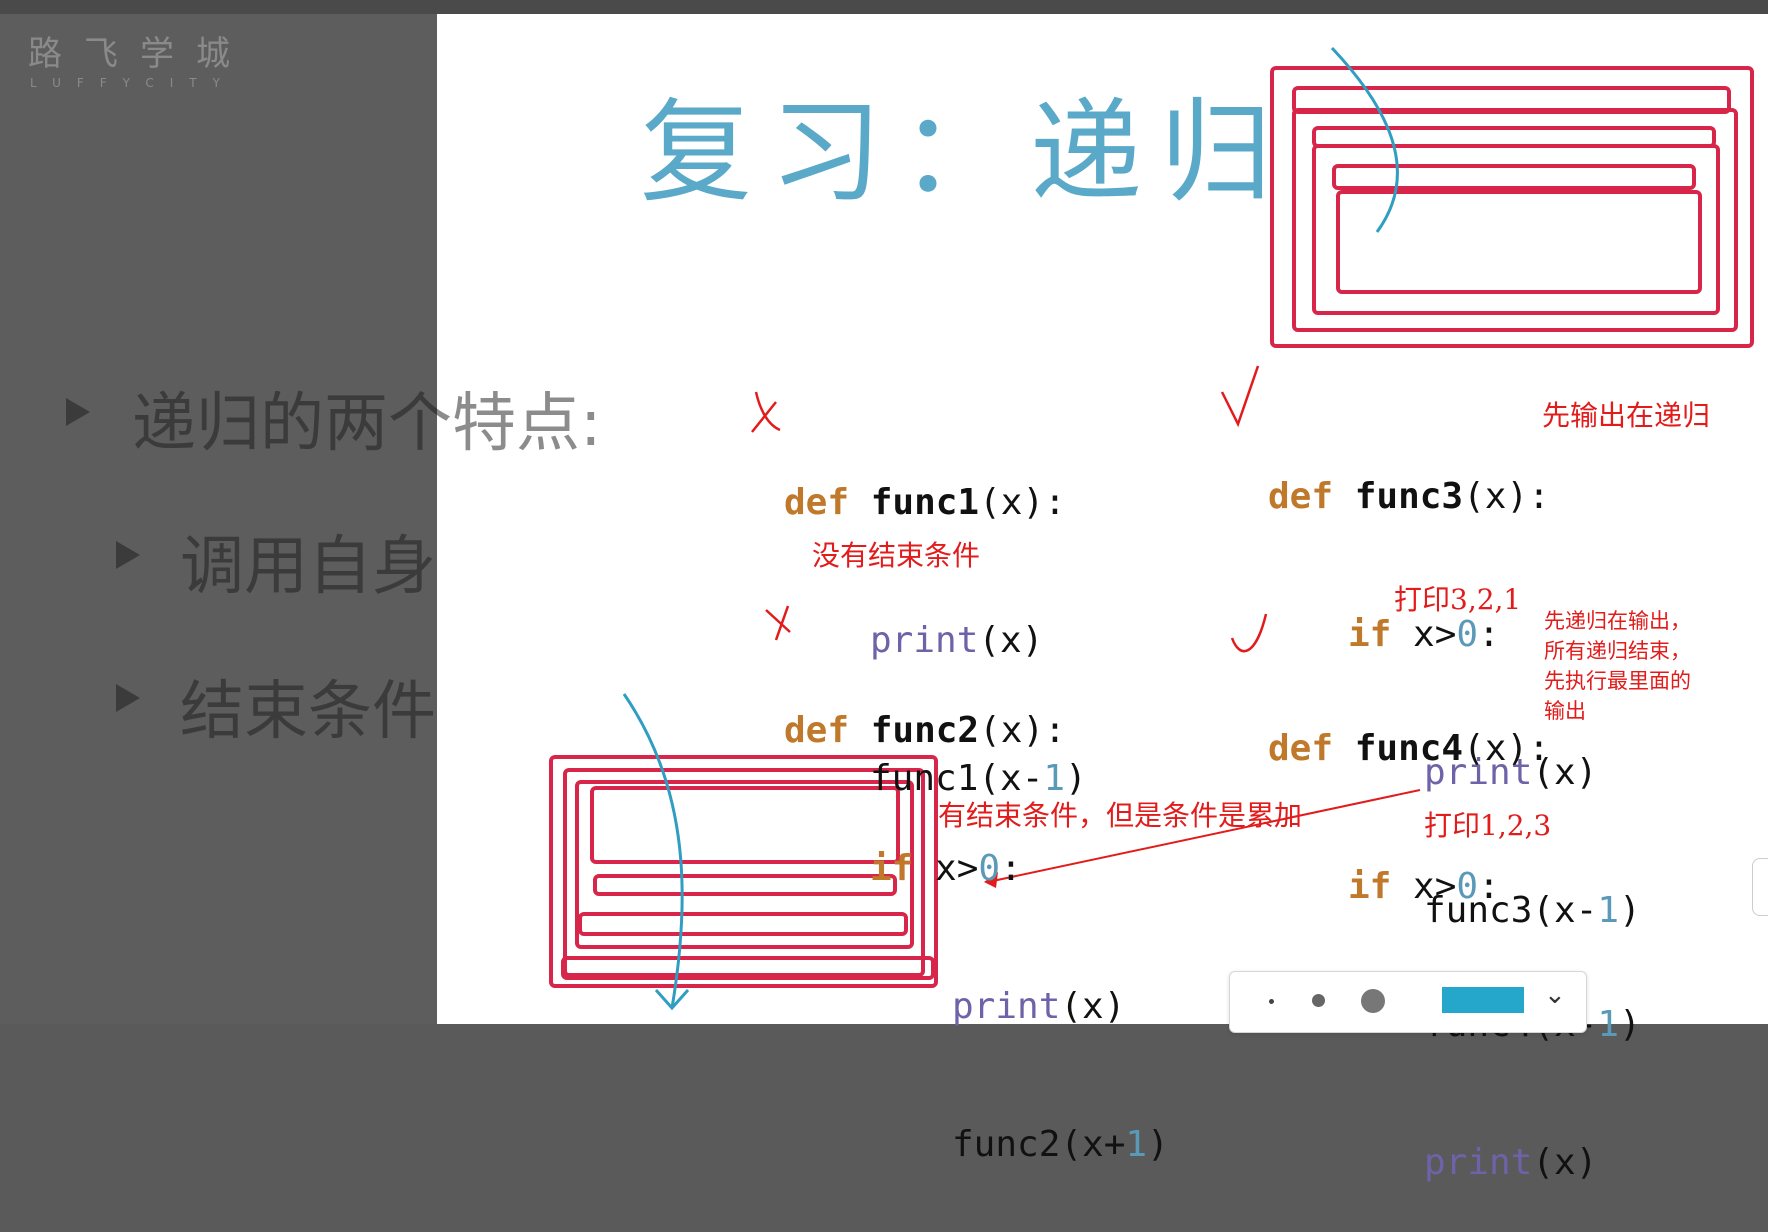  What do you see at coordinates (1488, 825) in the screenshot?
I see `note-func4-below: 打印1,2,3` at bounding box center [1488, 825].